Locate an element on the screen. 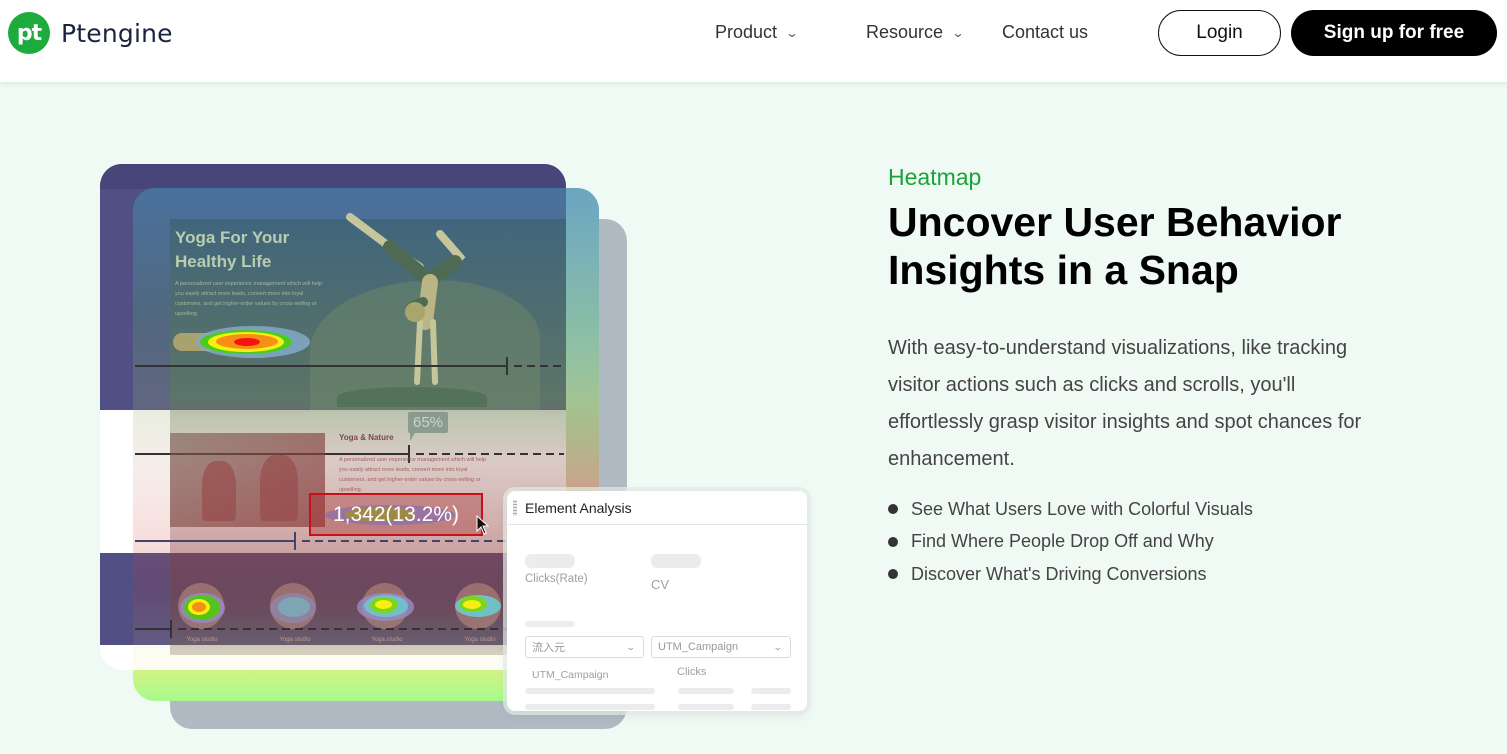 This screenshot has width=1507, height=754. nav-contact-label: Contact us is located at coordinates (1045, 32).